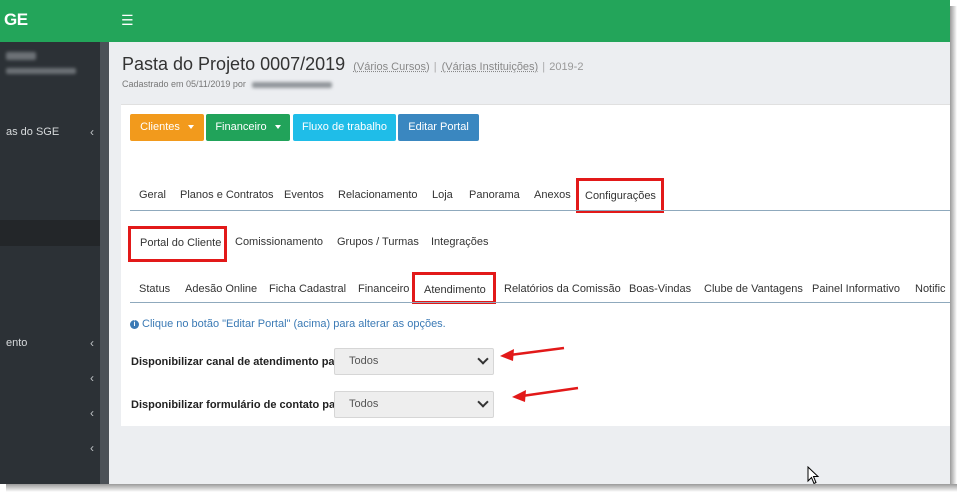 The image size is (957, 492). I want to click on year-label: 2019-2, so click(566, 67).